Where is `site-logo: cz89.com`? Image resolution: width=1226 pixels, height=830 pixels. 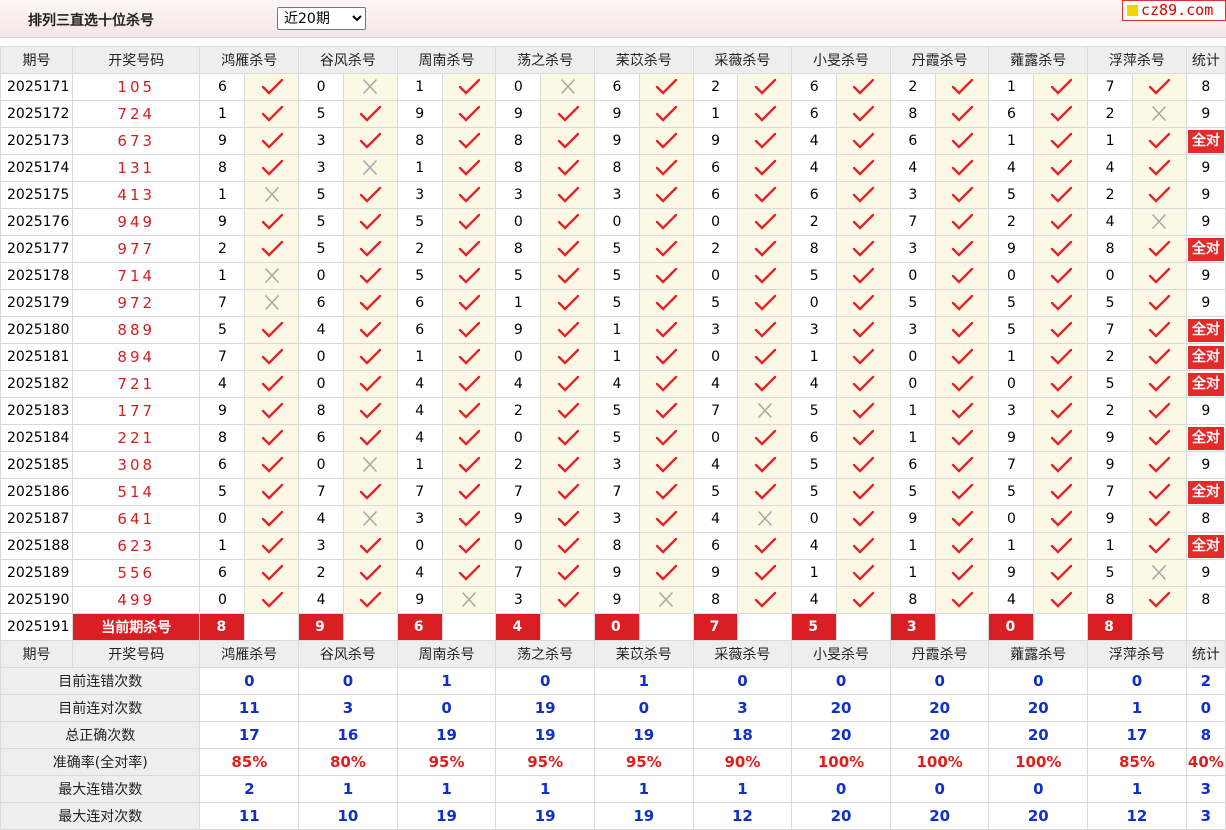
site-logo: cz89.com is located at coordinates (1174, 10).